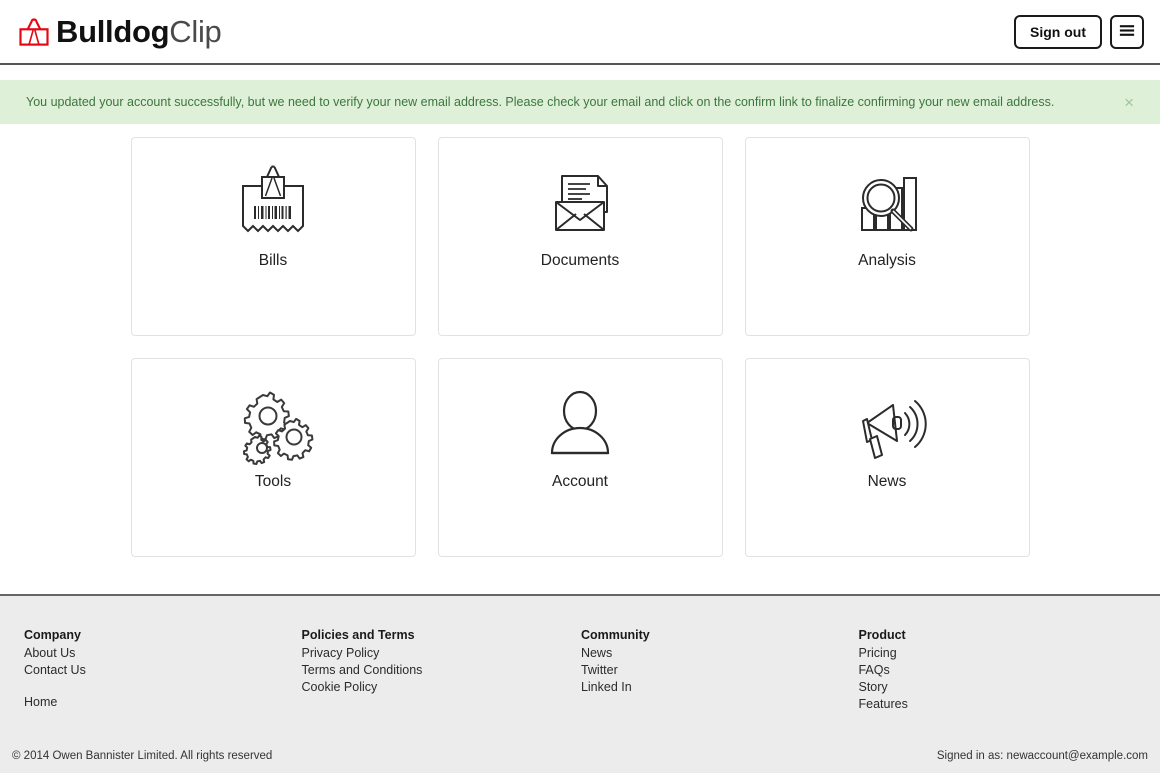  I want to click on tile-documents: Documents, so click(580, 236).